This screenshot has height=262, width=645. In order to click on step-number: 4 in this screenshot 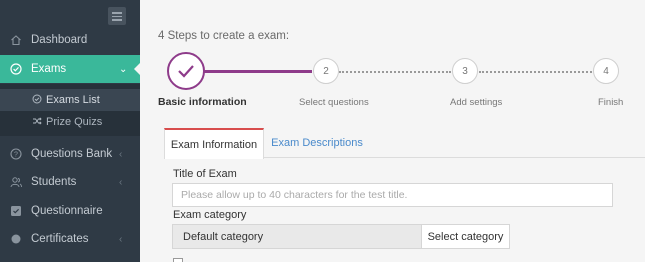, I will do `click(606, 71)`.